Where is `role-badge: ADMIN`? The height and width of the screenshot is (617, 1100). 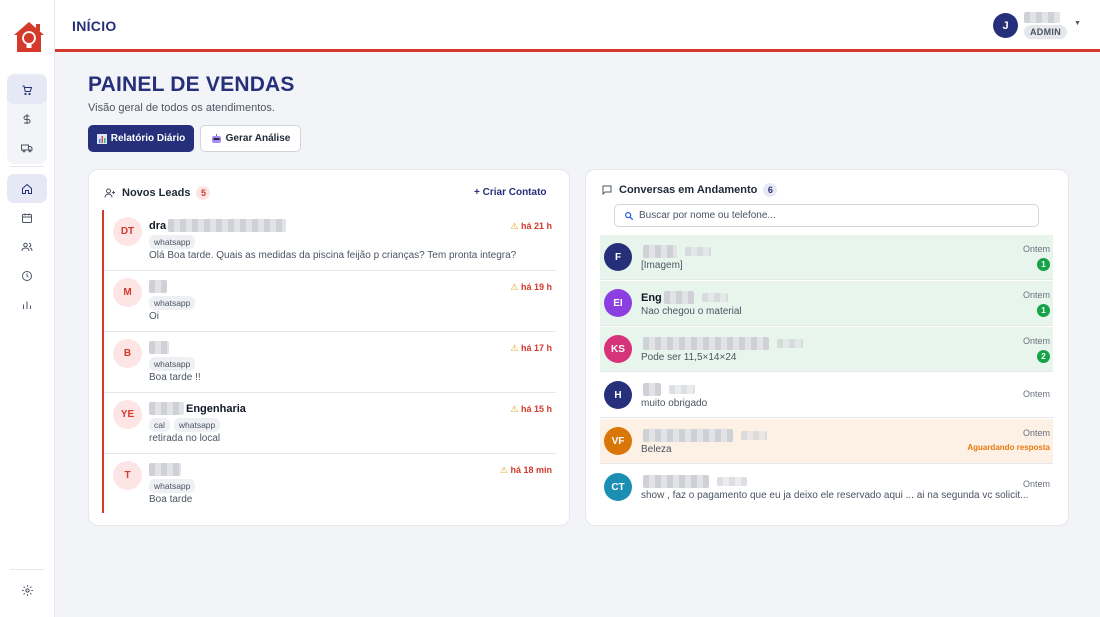 role-badge: ADMIN is located at coordinates (1045, 32).